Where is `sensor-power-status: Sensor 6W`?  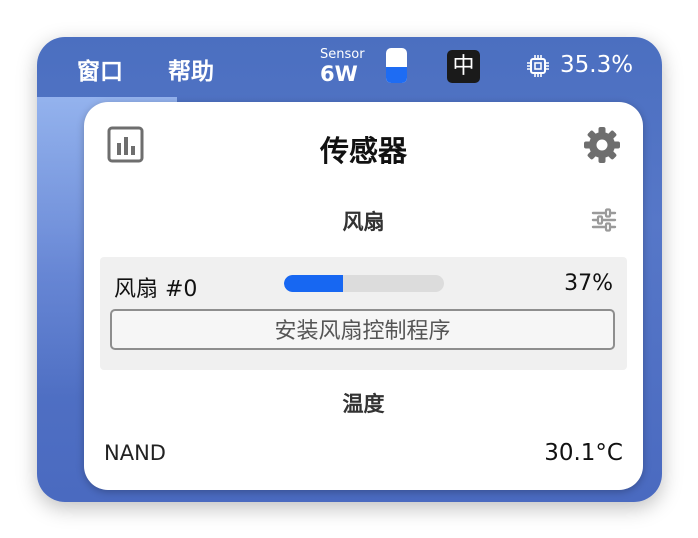 sensor-power-status: Sensor 6W is located at coordinates (350, 68).